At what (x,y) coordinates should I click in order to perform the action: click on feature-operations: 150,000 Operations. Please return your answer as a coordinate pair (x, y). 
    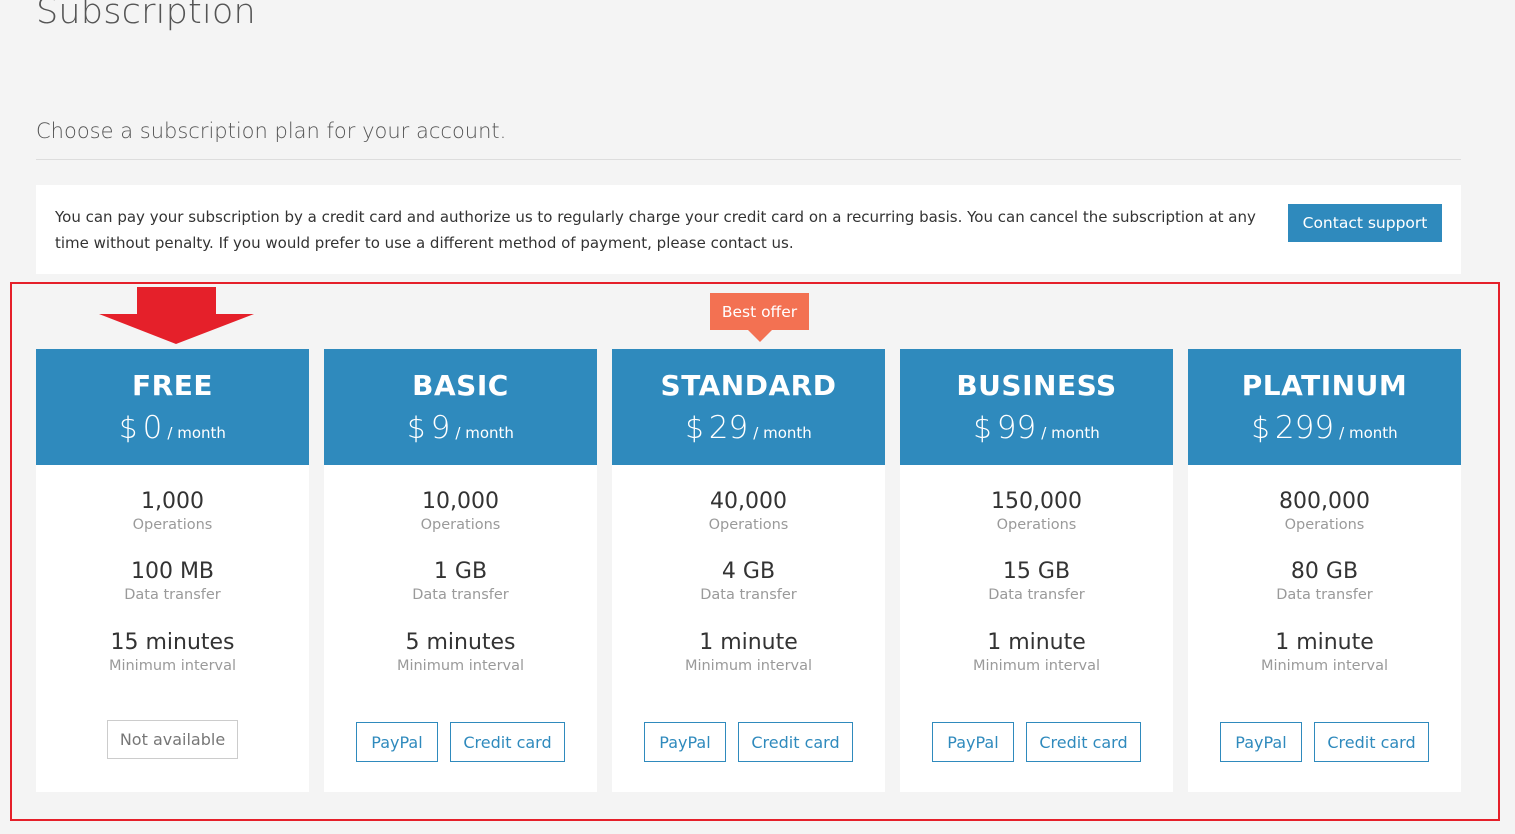
    Looking at the image, I should click on (1036, 512).